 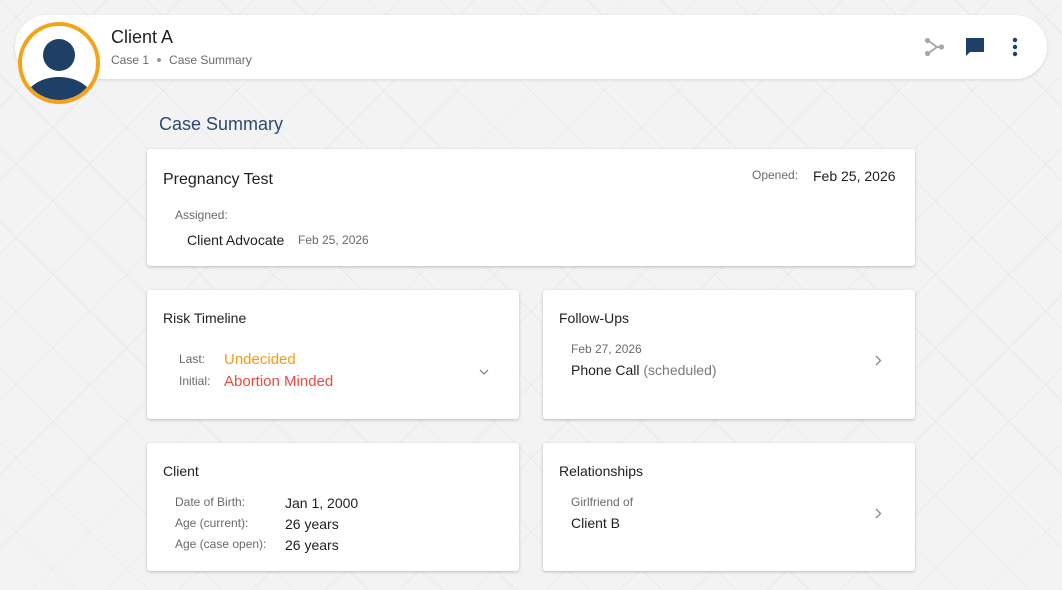 What do you see at coordinates (210, 502) in the screenshot?
I see `dob-label: Date of Birth:` at bounding box center [210, 502].